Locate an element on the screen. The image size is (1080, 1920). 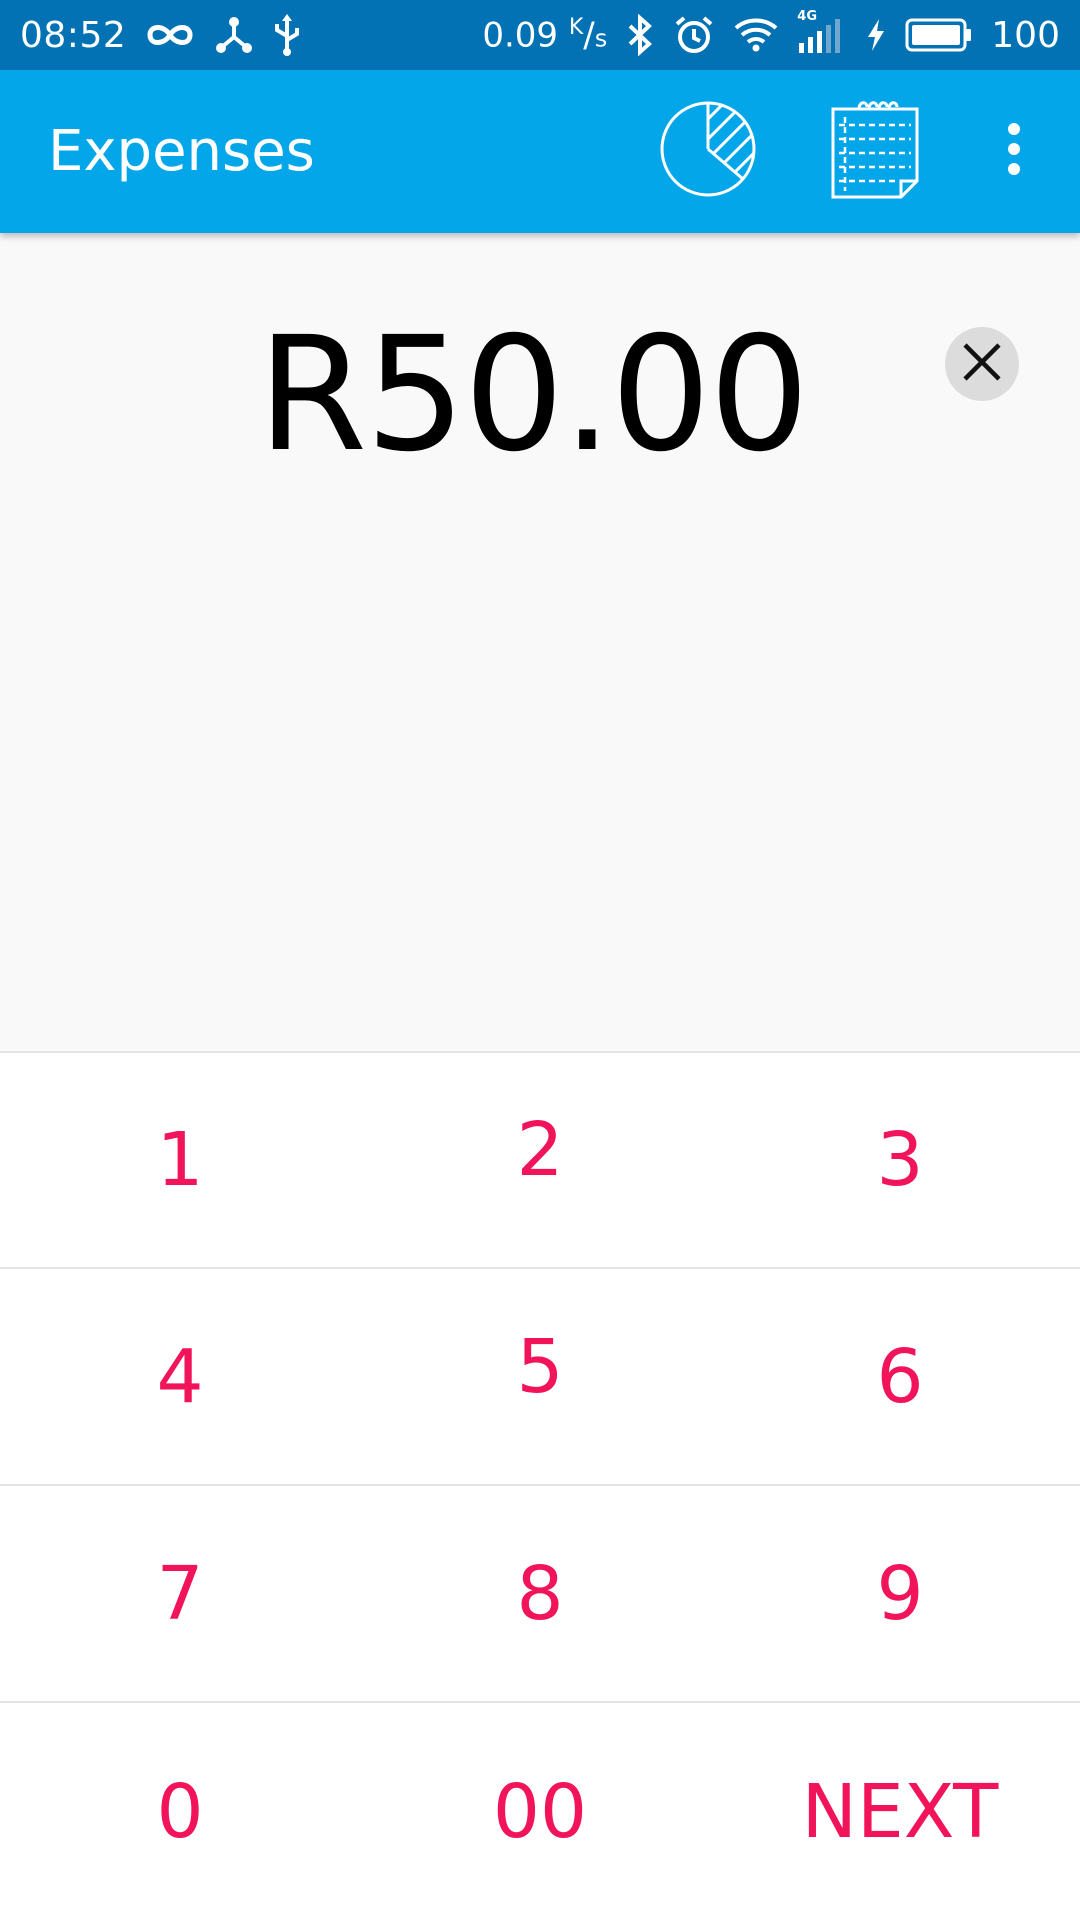
key-1: 1 is located at coordinates (180, 1160).